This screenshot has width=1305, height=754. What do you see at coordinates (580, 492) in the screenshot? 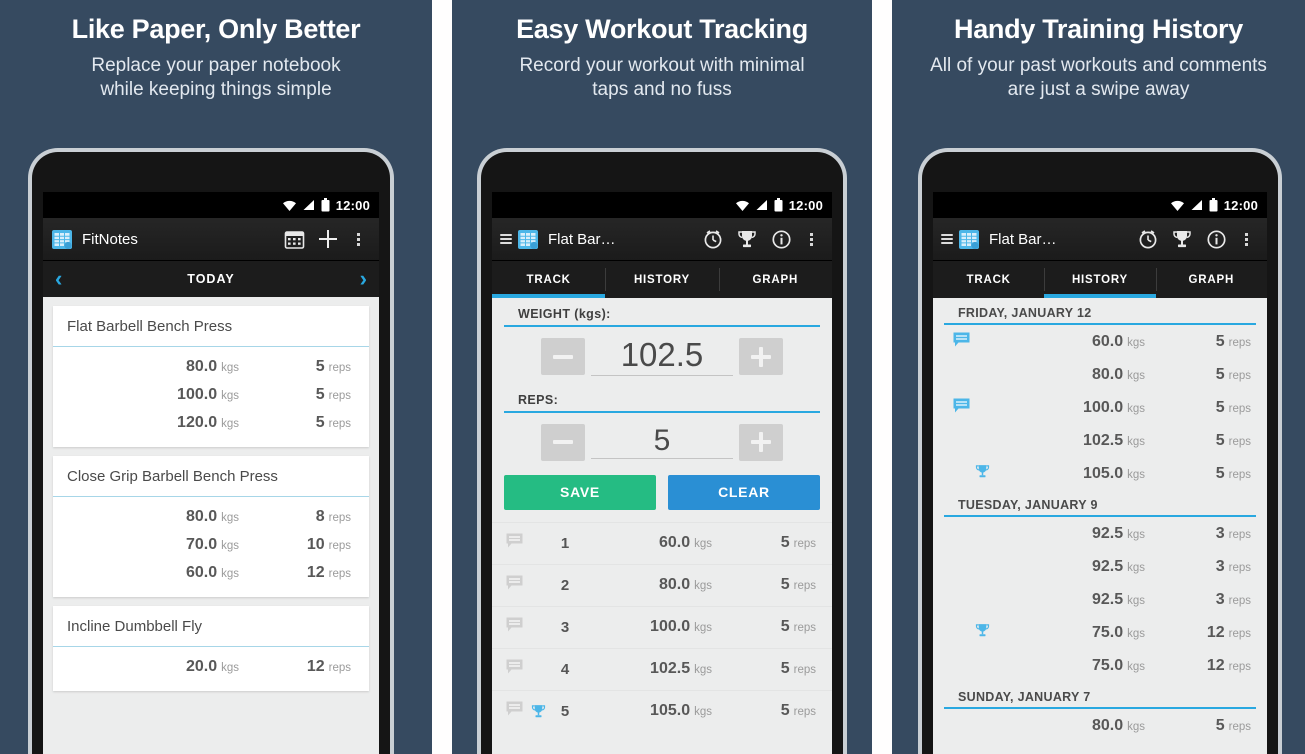
I see `save-button: SAVE` at bounding box center [580, 492].